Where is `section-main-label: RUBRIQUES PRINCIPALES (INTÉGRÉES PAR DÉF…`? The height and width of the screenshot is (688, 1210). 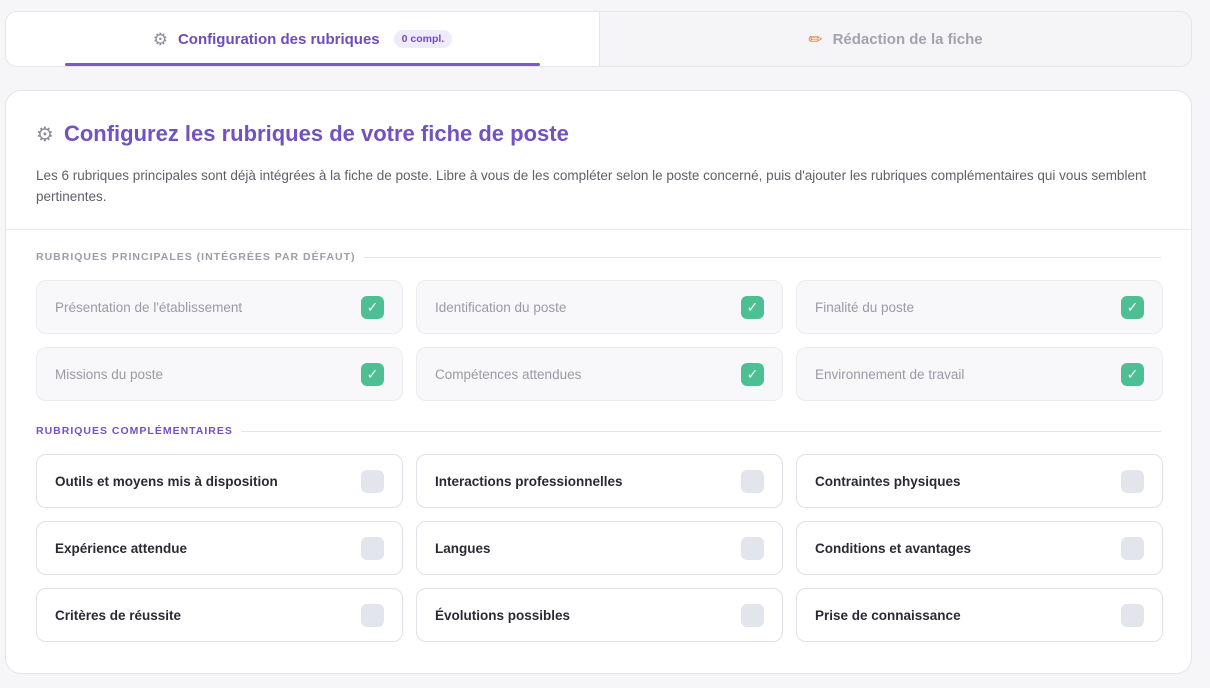
section-main-label: RUBRIQUES PRINCIPALES (INTÉGRÉES PAR DÉF… is located at coordinates (196, 257).